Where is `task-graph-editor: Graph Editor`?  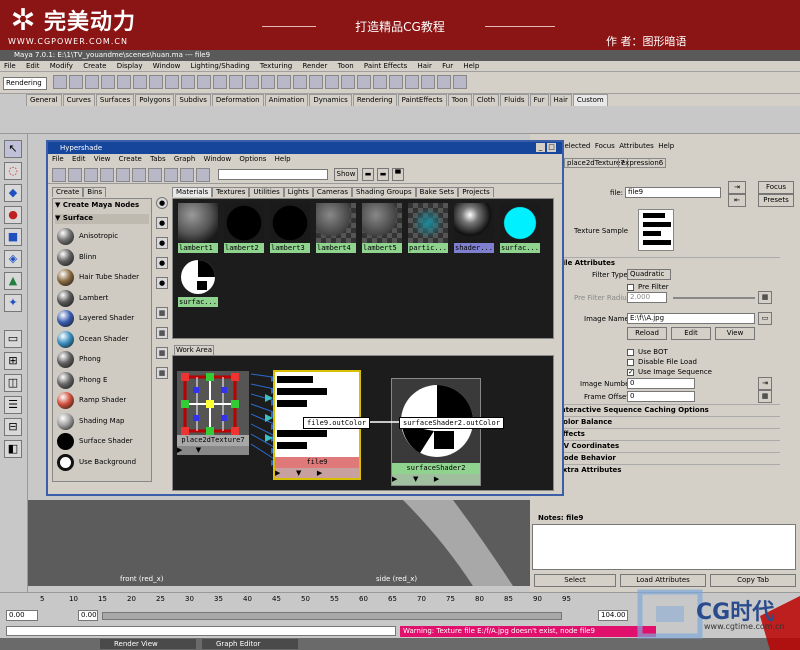 task-graph-editor: Graph Editor is located at coordinates (250, 644).